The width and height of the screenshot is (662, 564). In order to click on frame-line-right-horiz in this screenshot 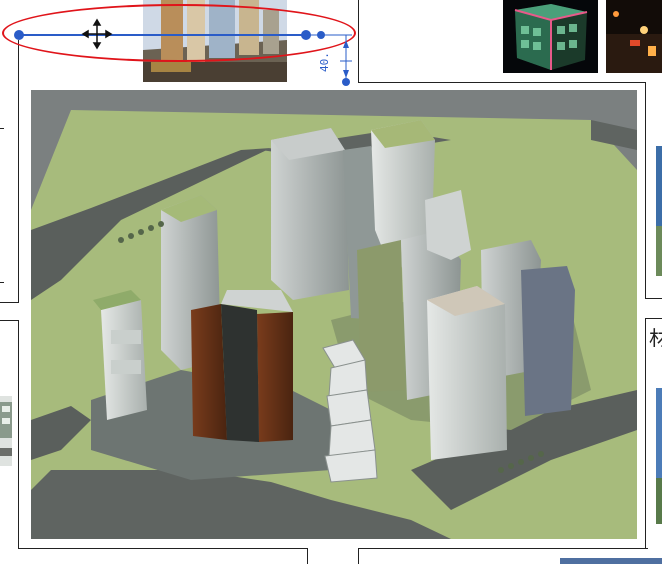, I will do `click(653, 298)`.